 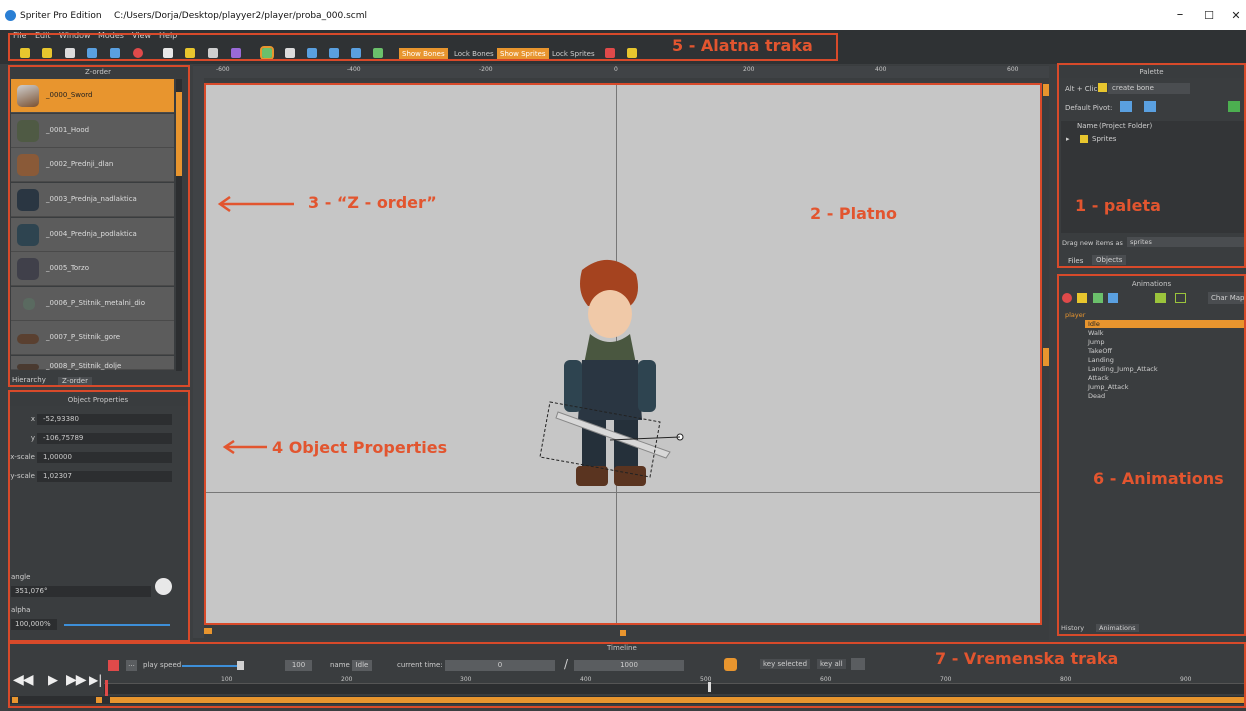 What do you see at coordinates (223, 69) in the screenshot?
I see `ruler-tick: -600` at bounding box center [223, 69].